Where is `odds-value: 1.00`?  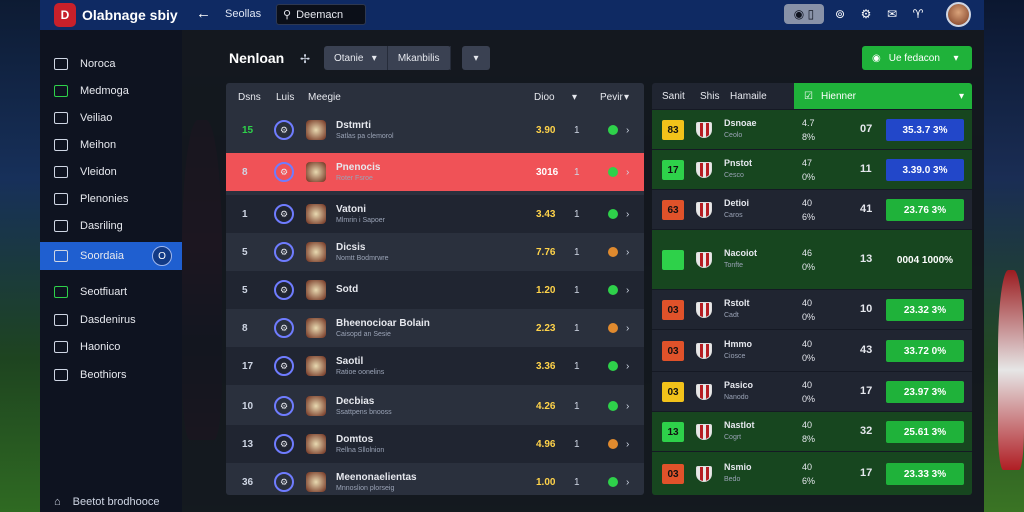
odds-value: 1.00 is located at coordinates (545, 479).